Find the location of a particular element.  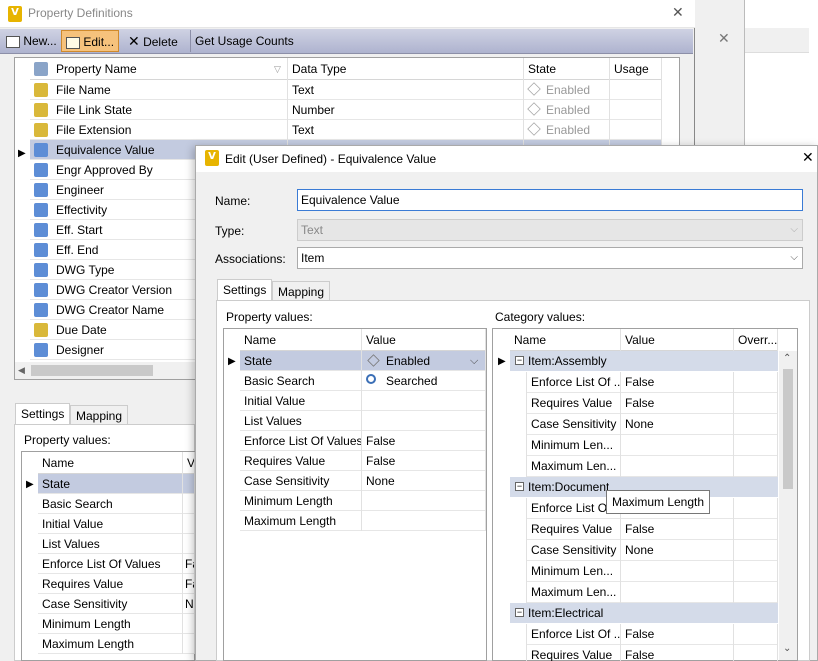

cat-scroll-thumb is located at coordinates (788, 429).